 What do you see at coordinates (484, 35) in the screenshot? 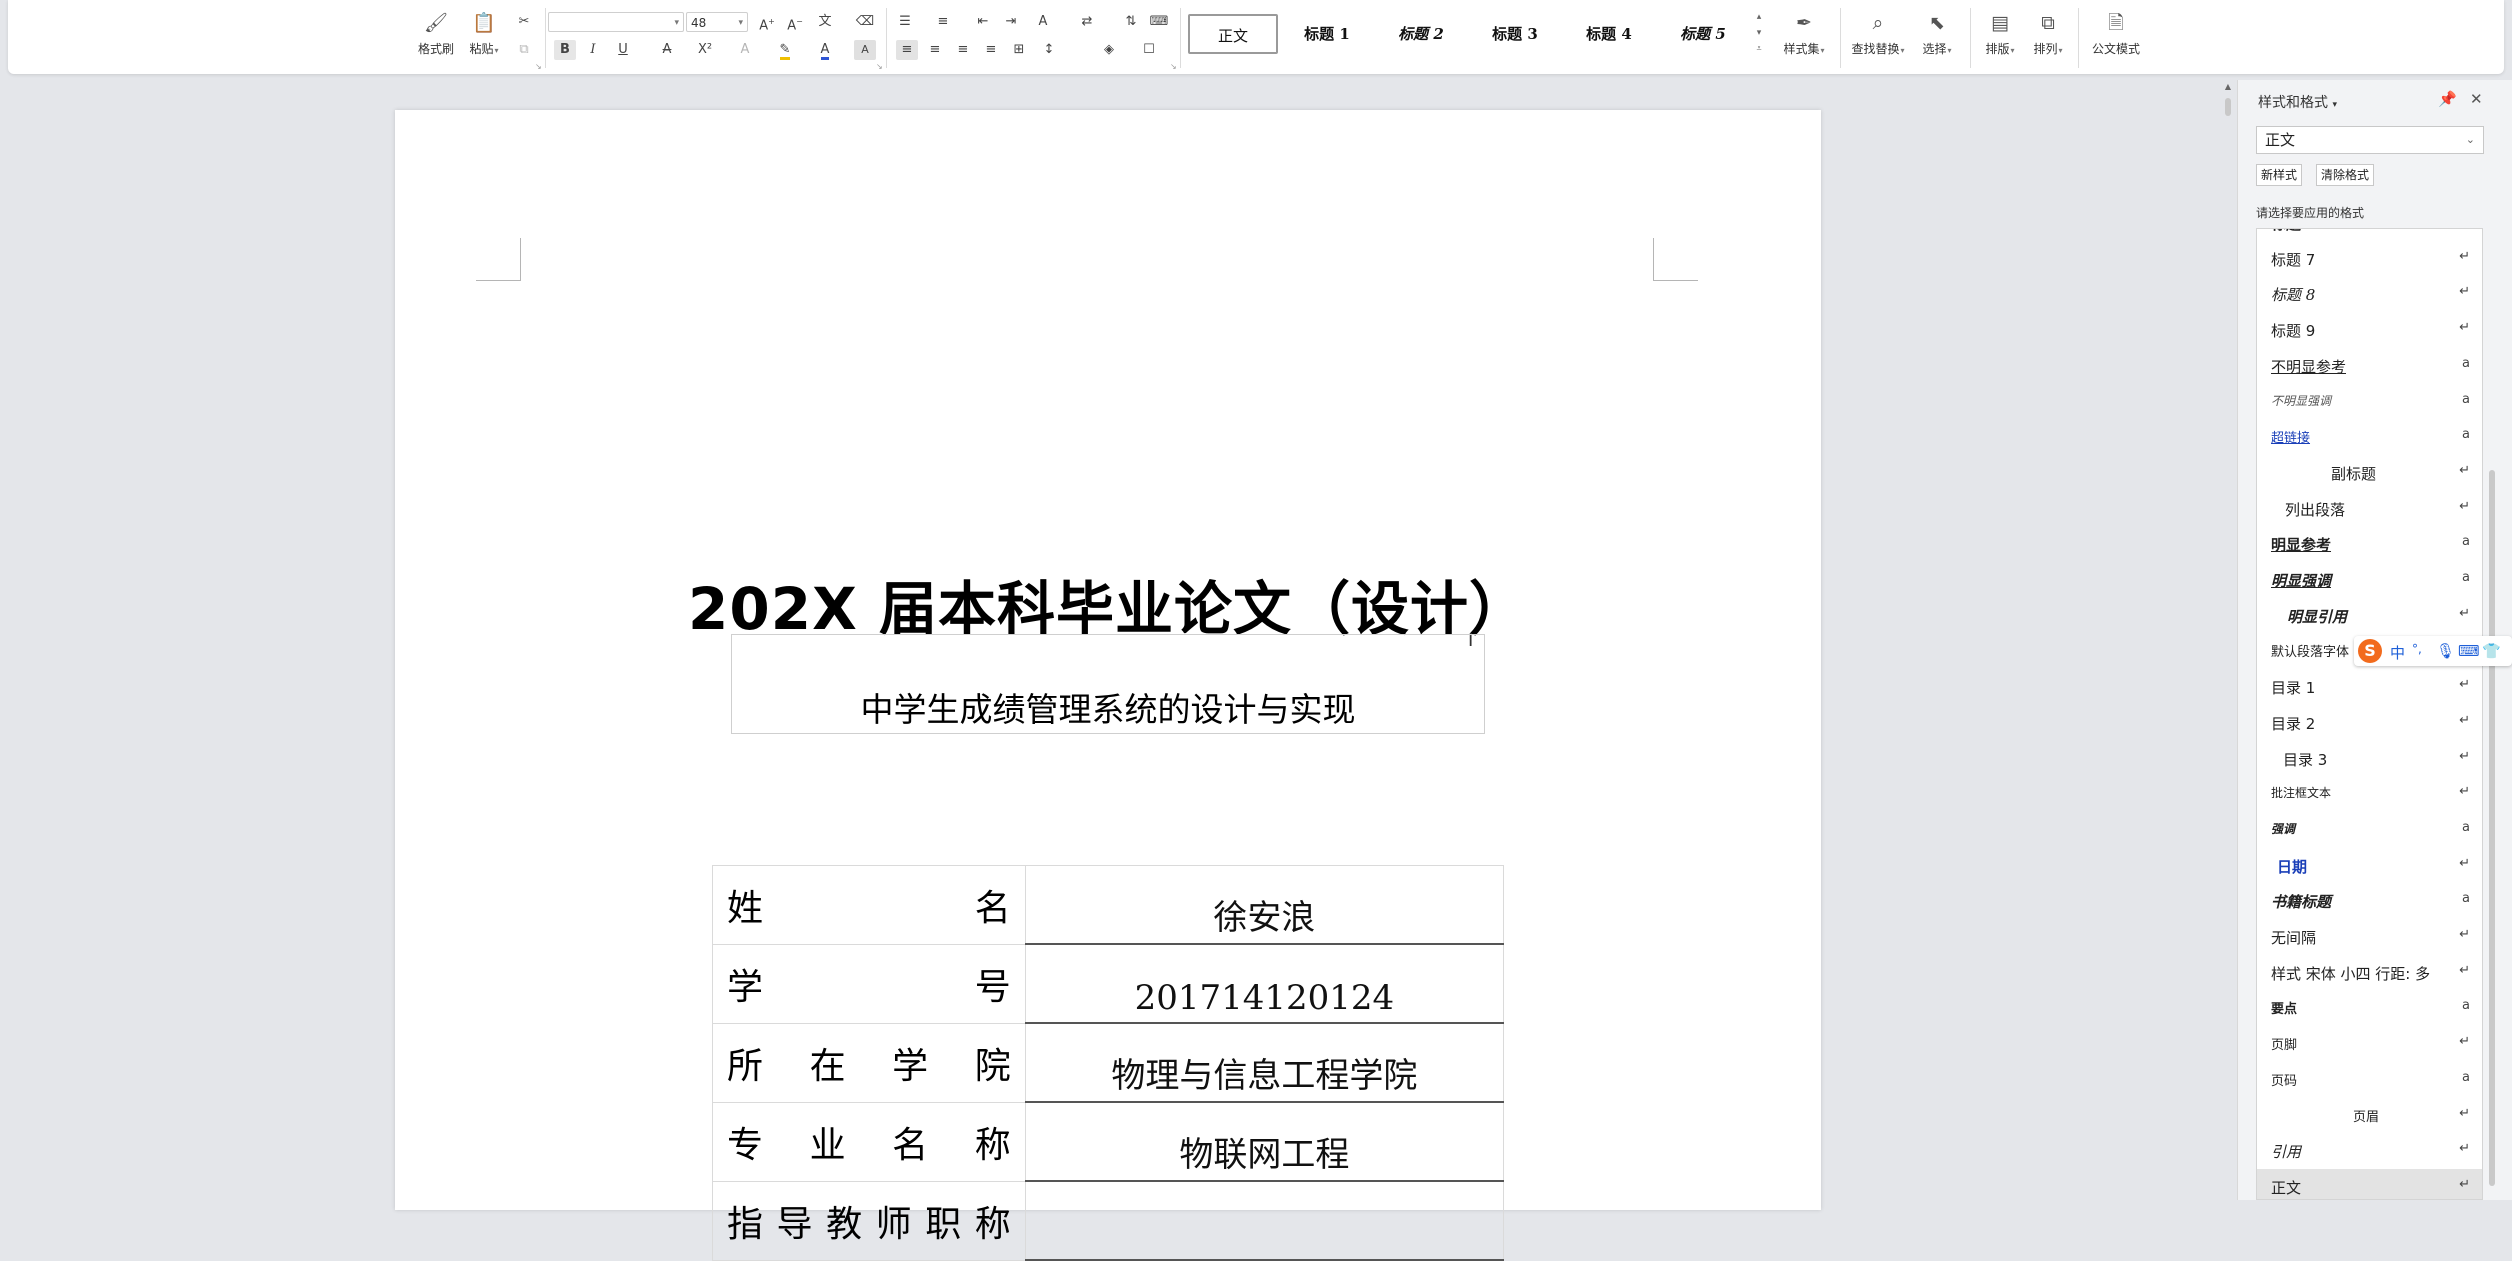
I see `paste-button: 📋 粘贴` at bounding box center [484, 35].